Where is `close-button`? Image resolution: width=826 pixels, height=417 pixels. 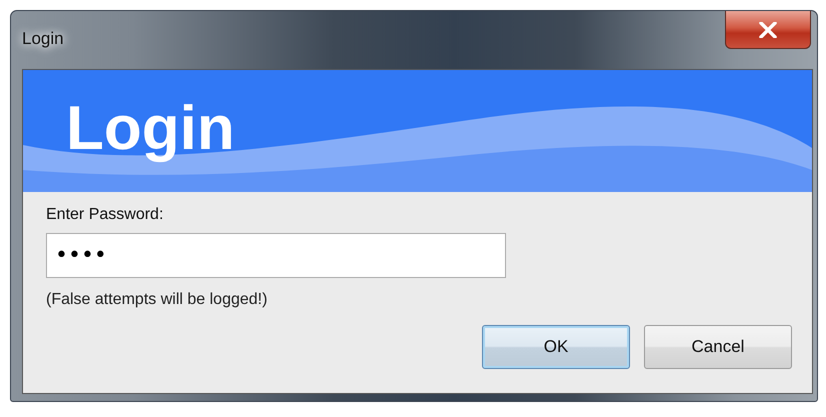 close-button is located at coordinates (768, 30).